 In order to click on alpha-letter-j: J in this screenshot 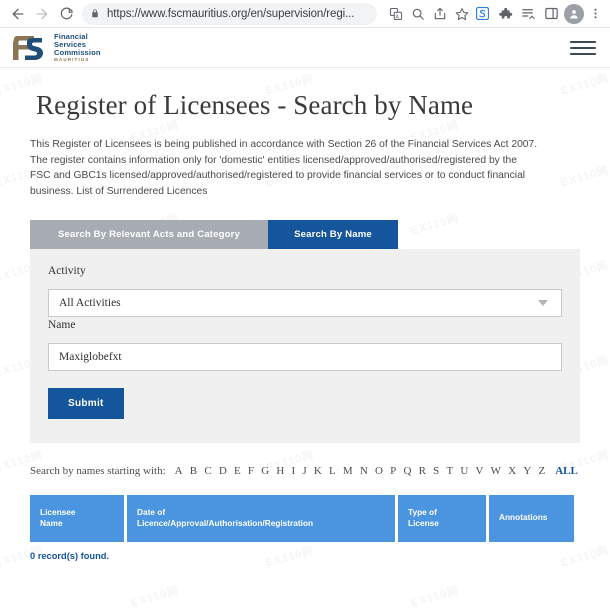, I will do `click(304, 471)`.